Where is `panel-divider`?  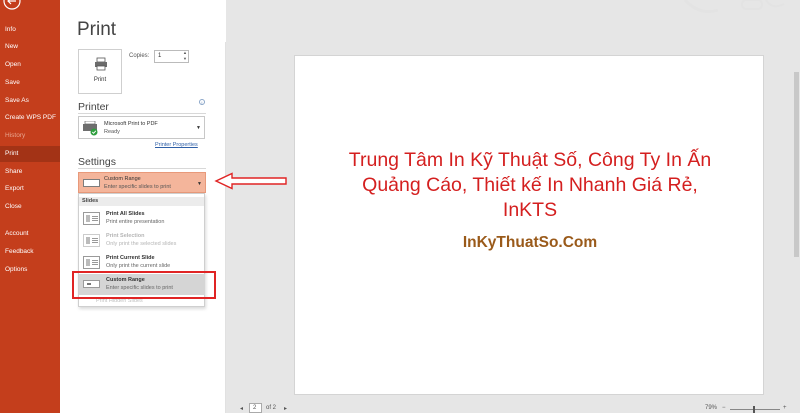
panel-divider is located at coordinates (225, 227).